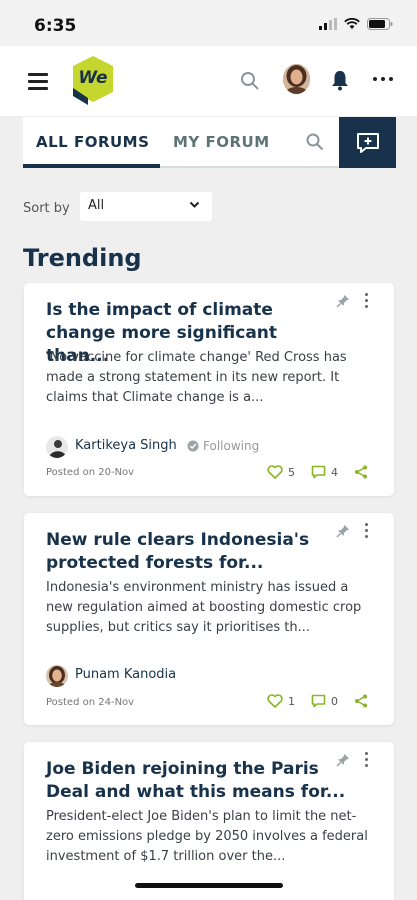 The height and width of the screenshot is (900, 417). Describe the element at coordinates (340, 80) in the screenshot. I see `notification-bell-icon` at that location.